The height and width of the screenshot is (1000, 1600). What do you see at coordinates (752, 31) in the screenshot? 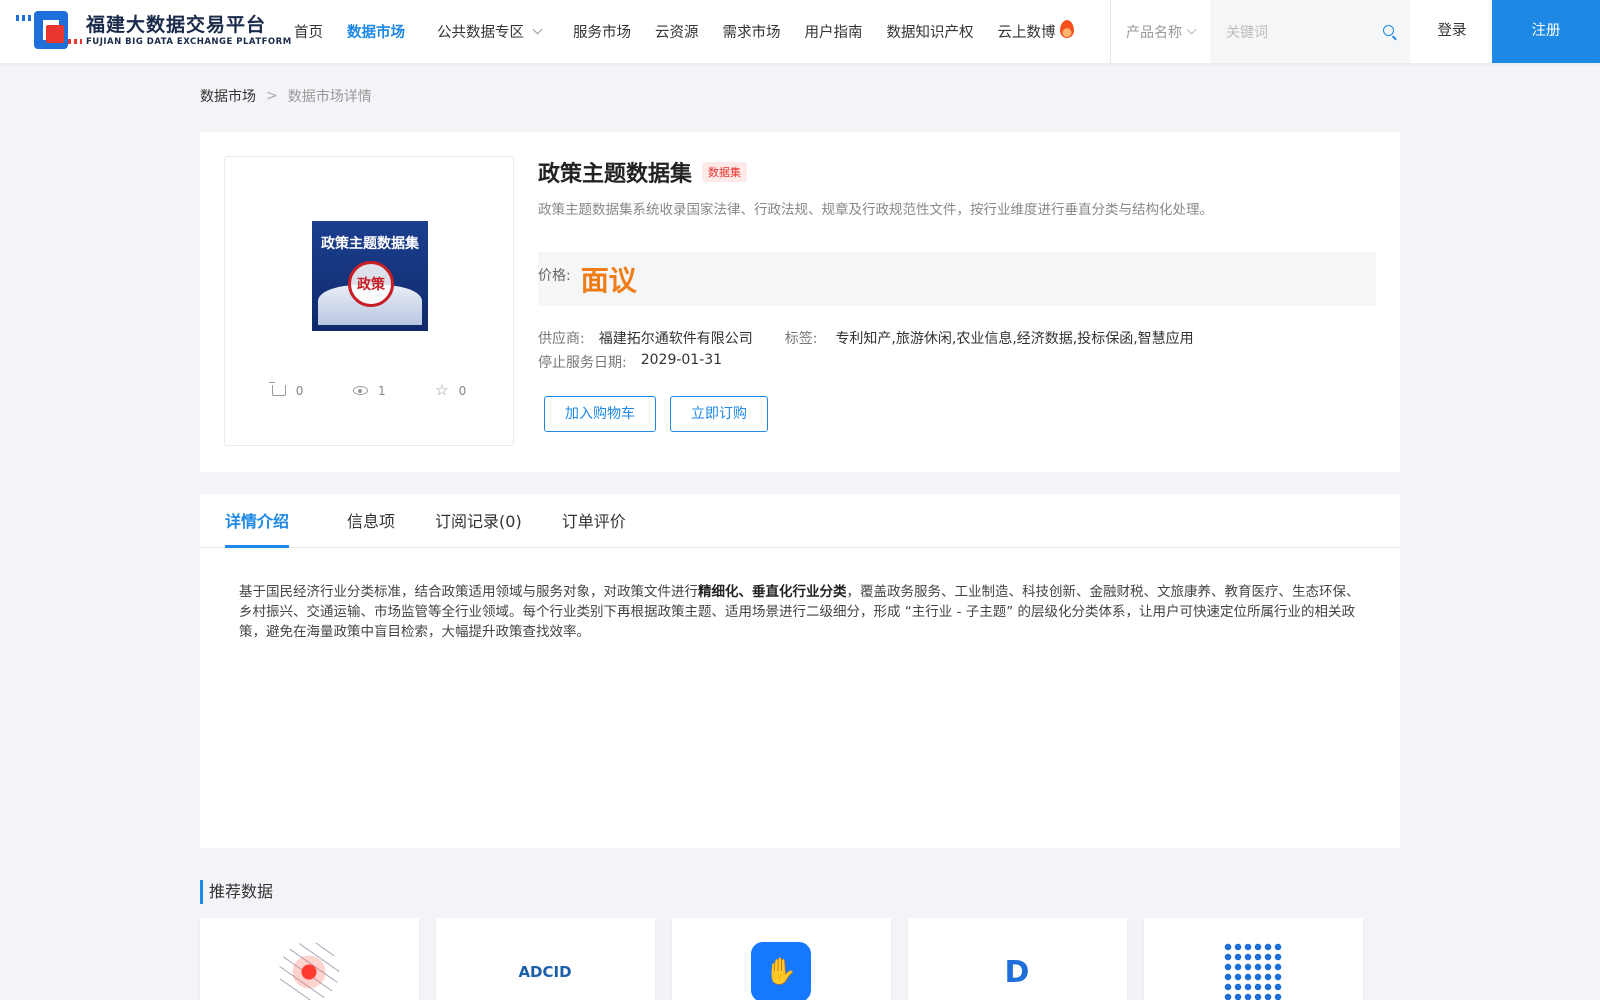
I see `nav-demand-market: 需求市场` at bounding box center [752, 31].